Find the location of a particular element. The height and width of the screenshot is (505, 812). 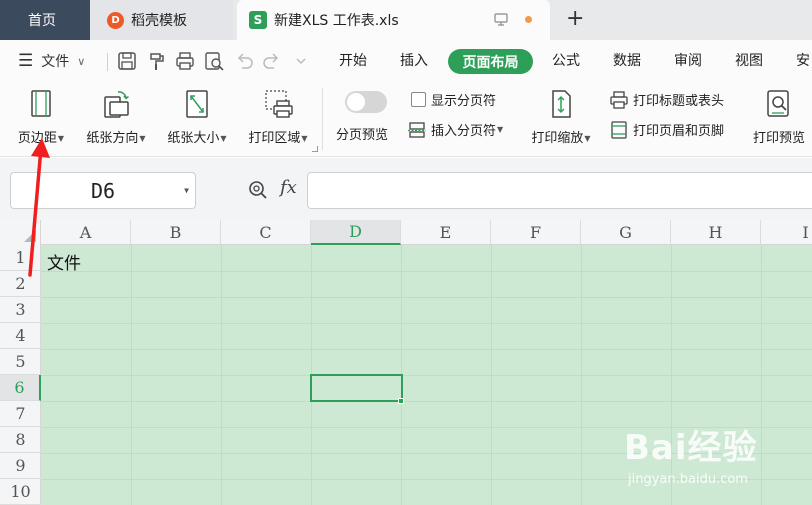

monitor-icon is located at coordinates (501, 19).